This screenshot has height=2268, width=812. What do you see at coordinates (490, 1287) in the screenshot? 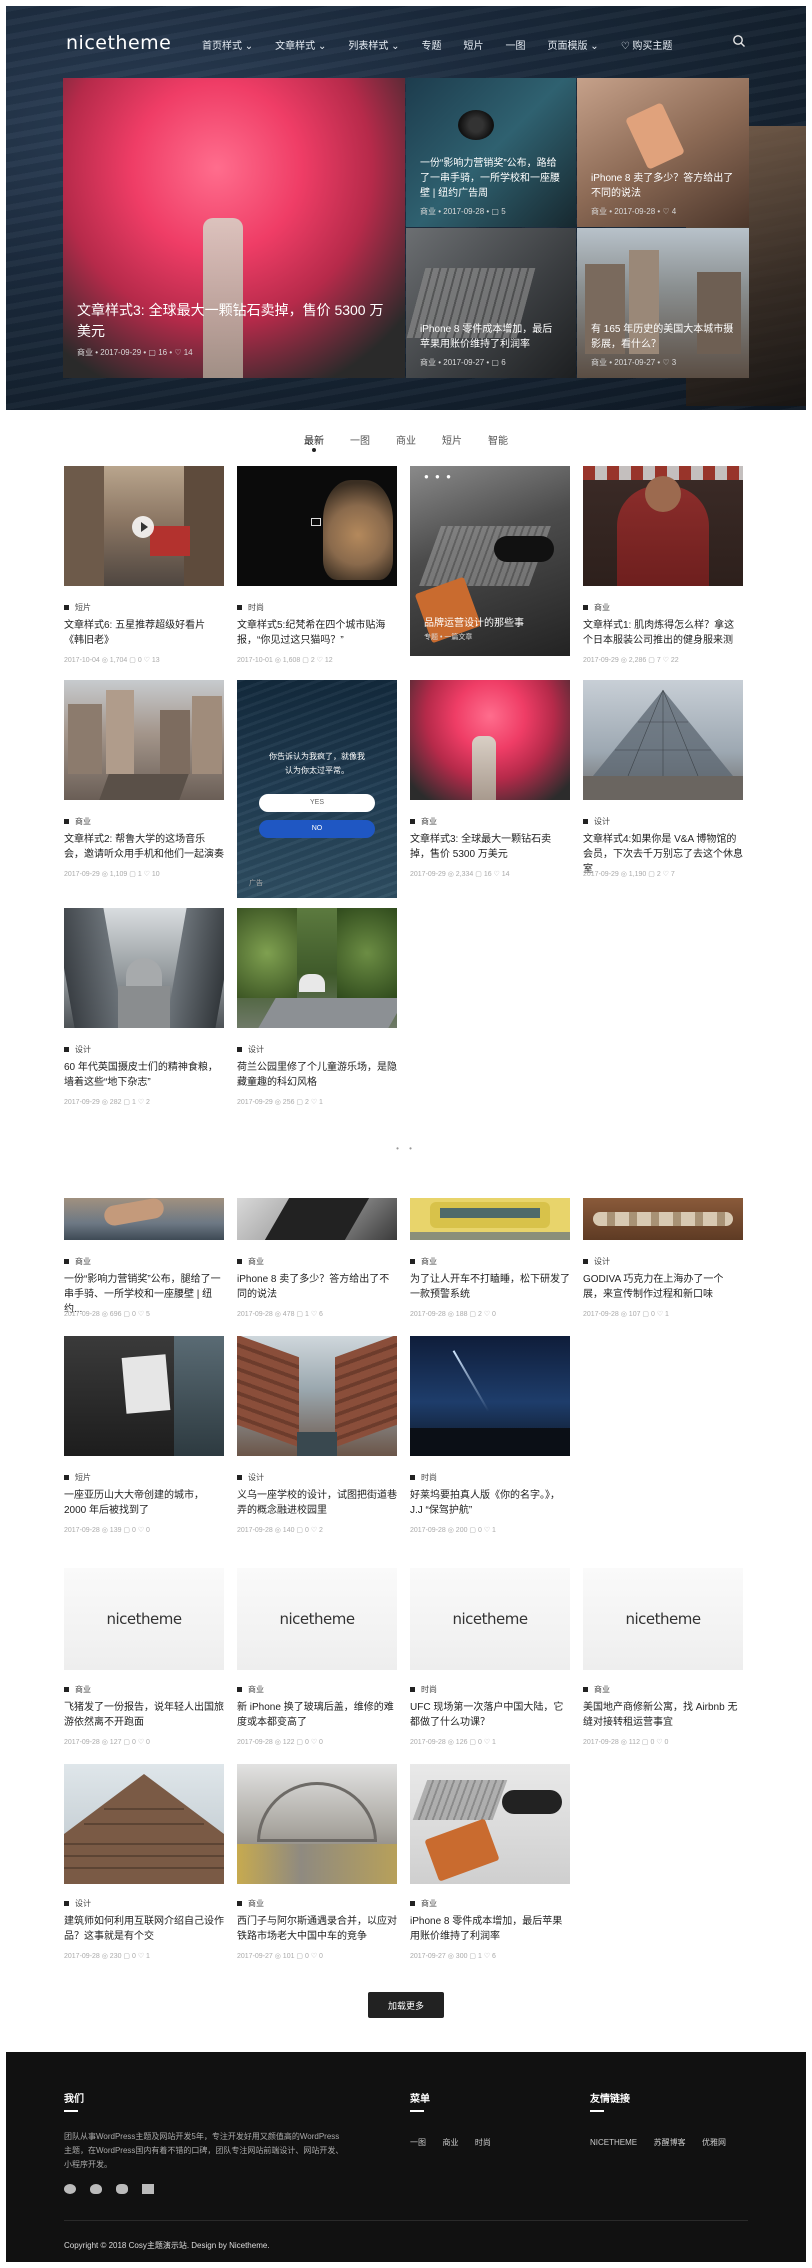
I see `post-title: 为了让人开车不打瞌睡，松下研发了一款预警系统` at bounding box center [490, 1287].